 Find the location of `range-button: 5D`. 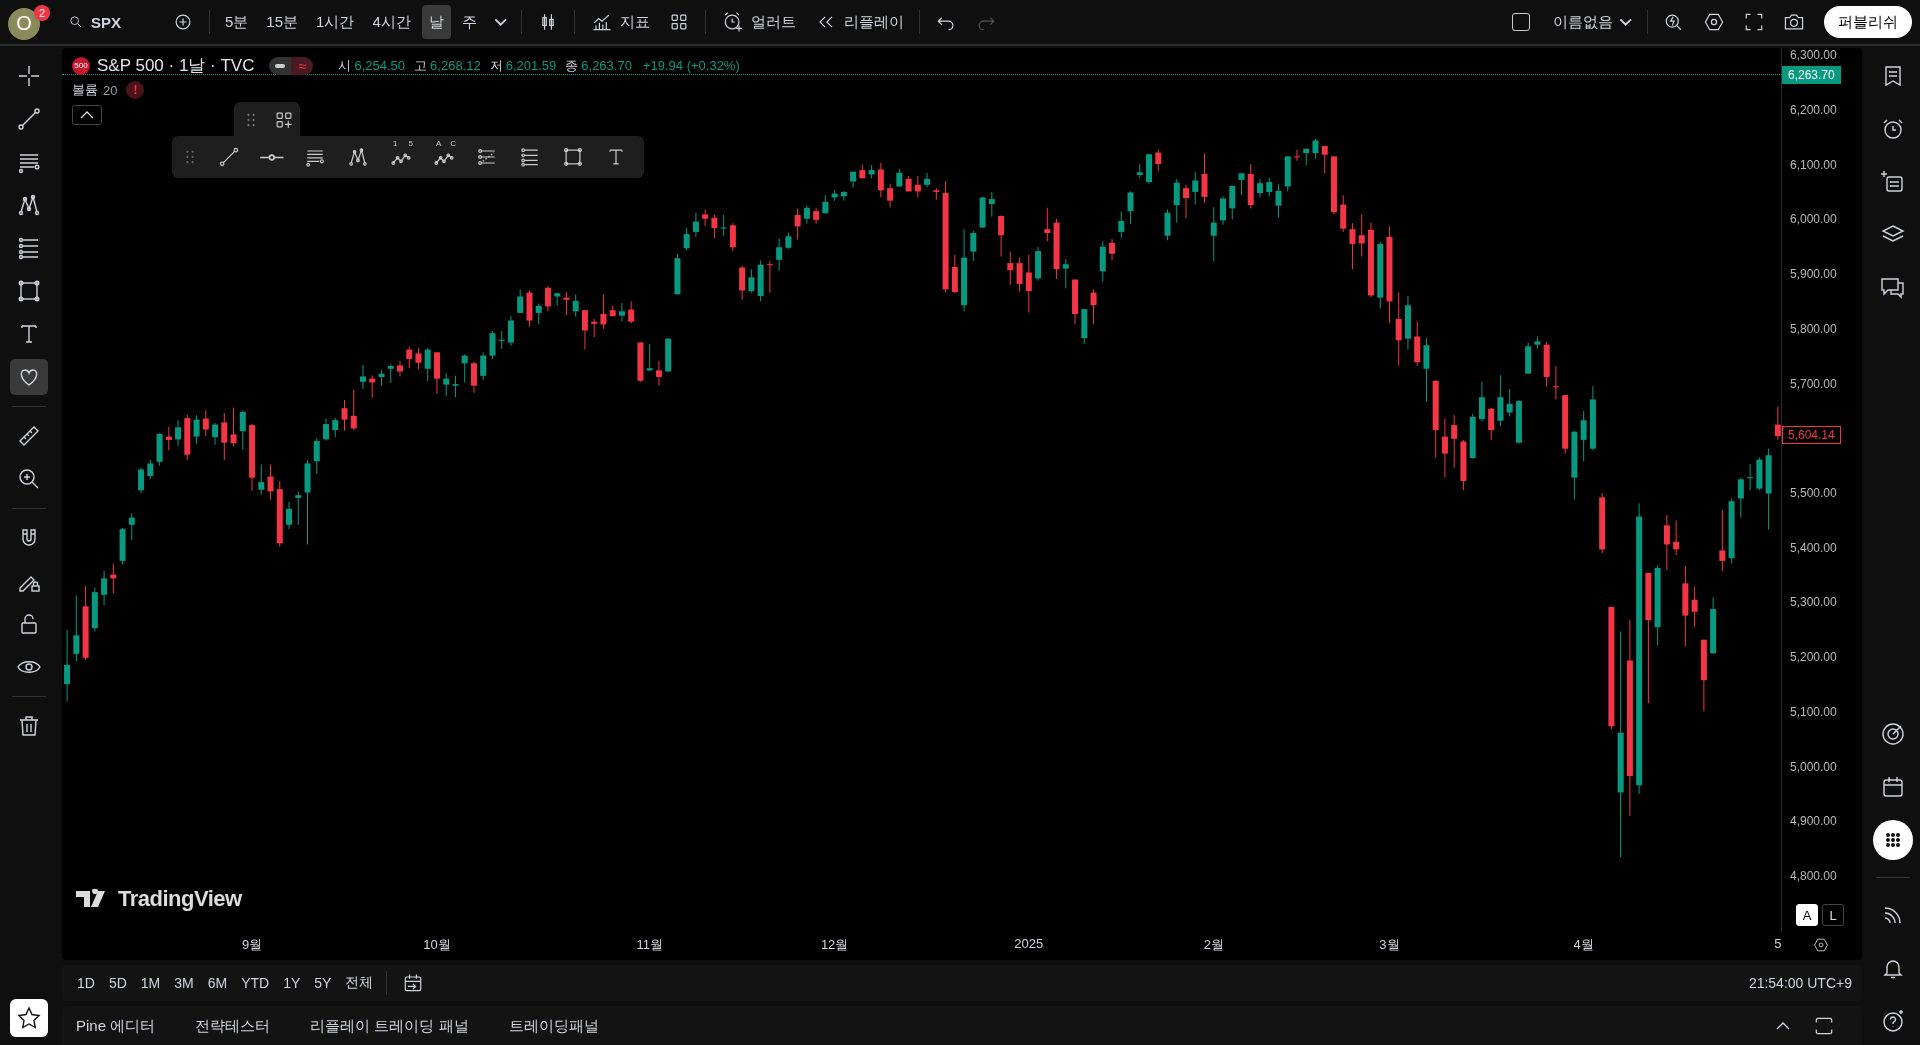

range-button: 5D is located at coordinates (117, 983).